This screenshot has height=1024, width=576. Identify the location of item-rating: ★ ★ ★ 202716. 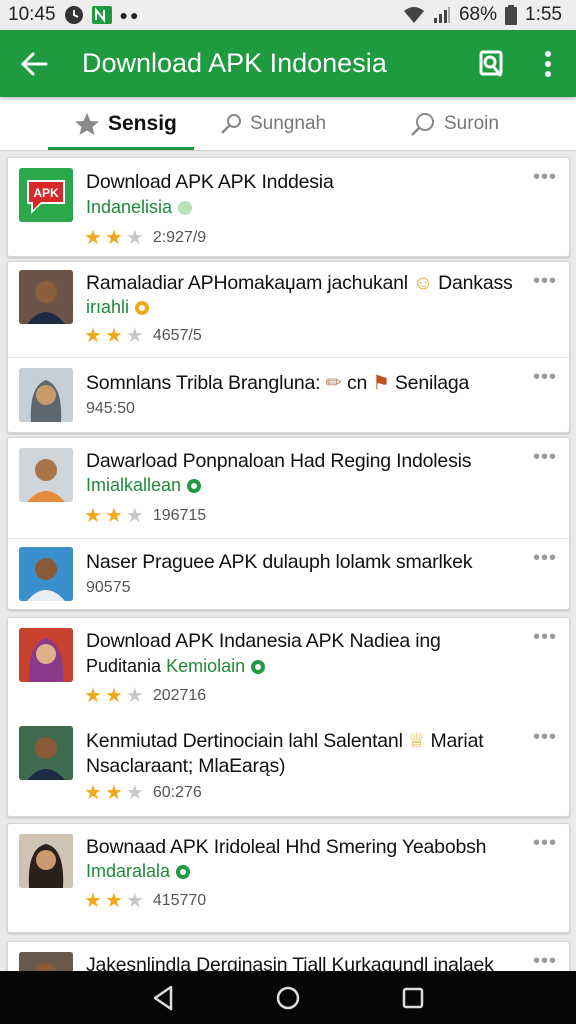
(145, 696).